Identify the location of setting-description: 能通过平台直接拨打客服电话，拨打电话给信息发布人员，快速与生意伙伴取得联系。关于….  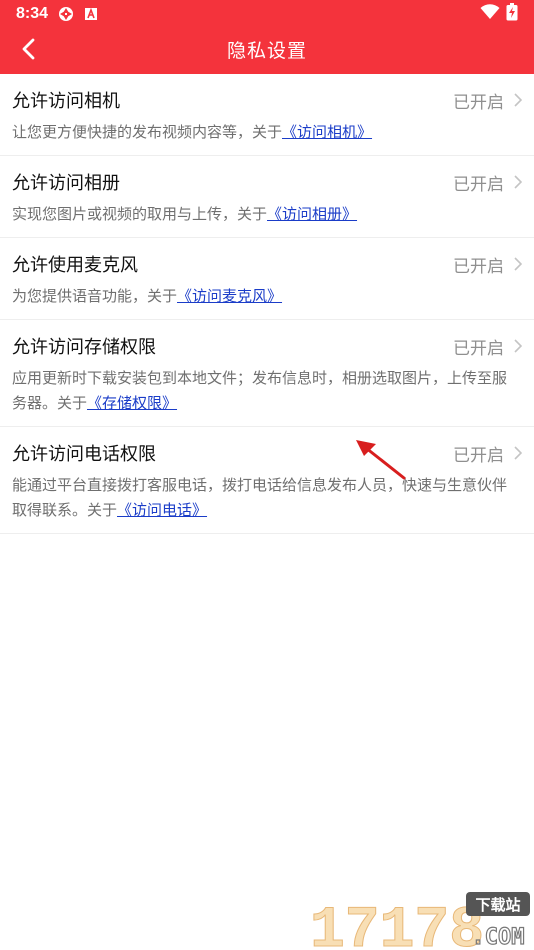
(260, 497).